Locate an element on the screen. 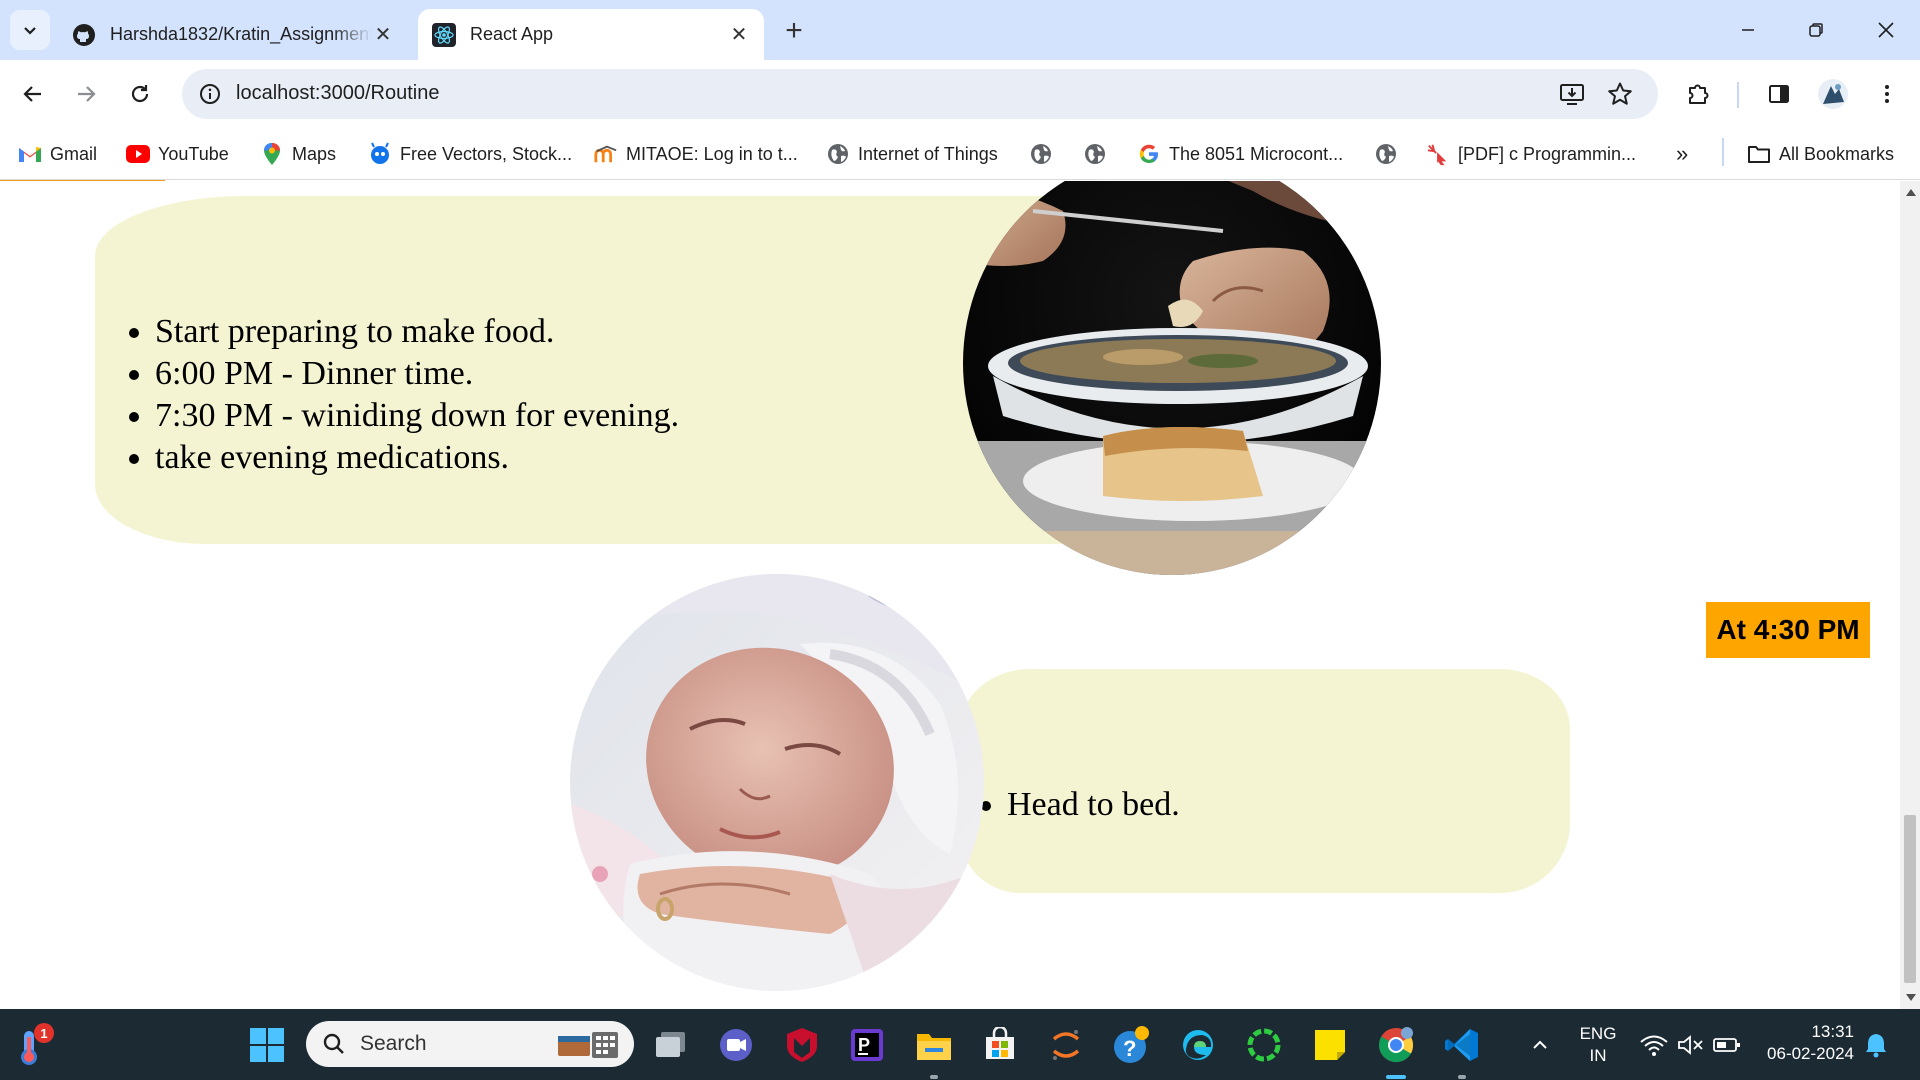  start-button is located at coordinates (267, 1045).